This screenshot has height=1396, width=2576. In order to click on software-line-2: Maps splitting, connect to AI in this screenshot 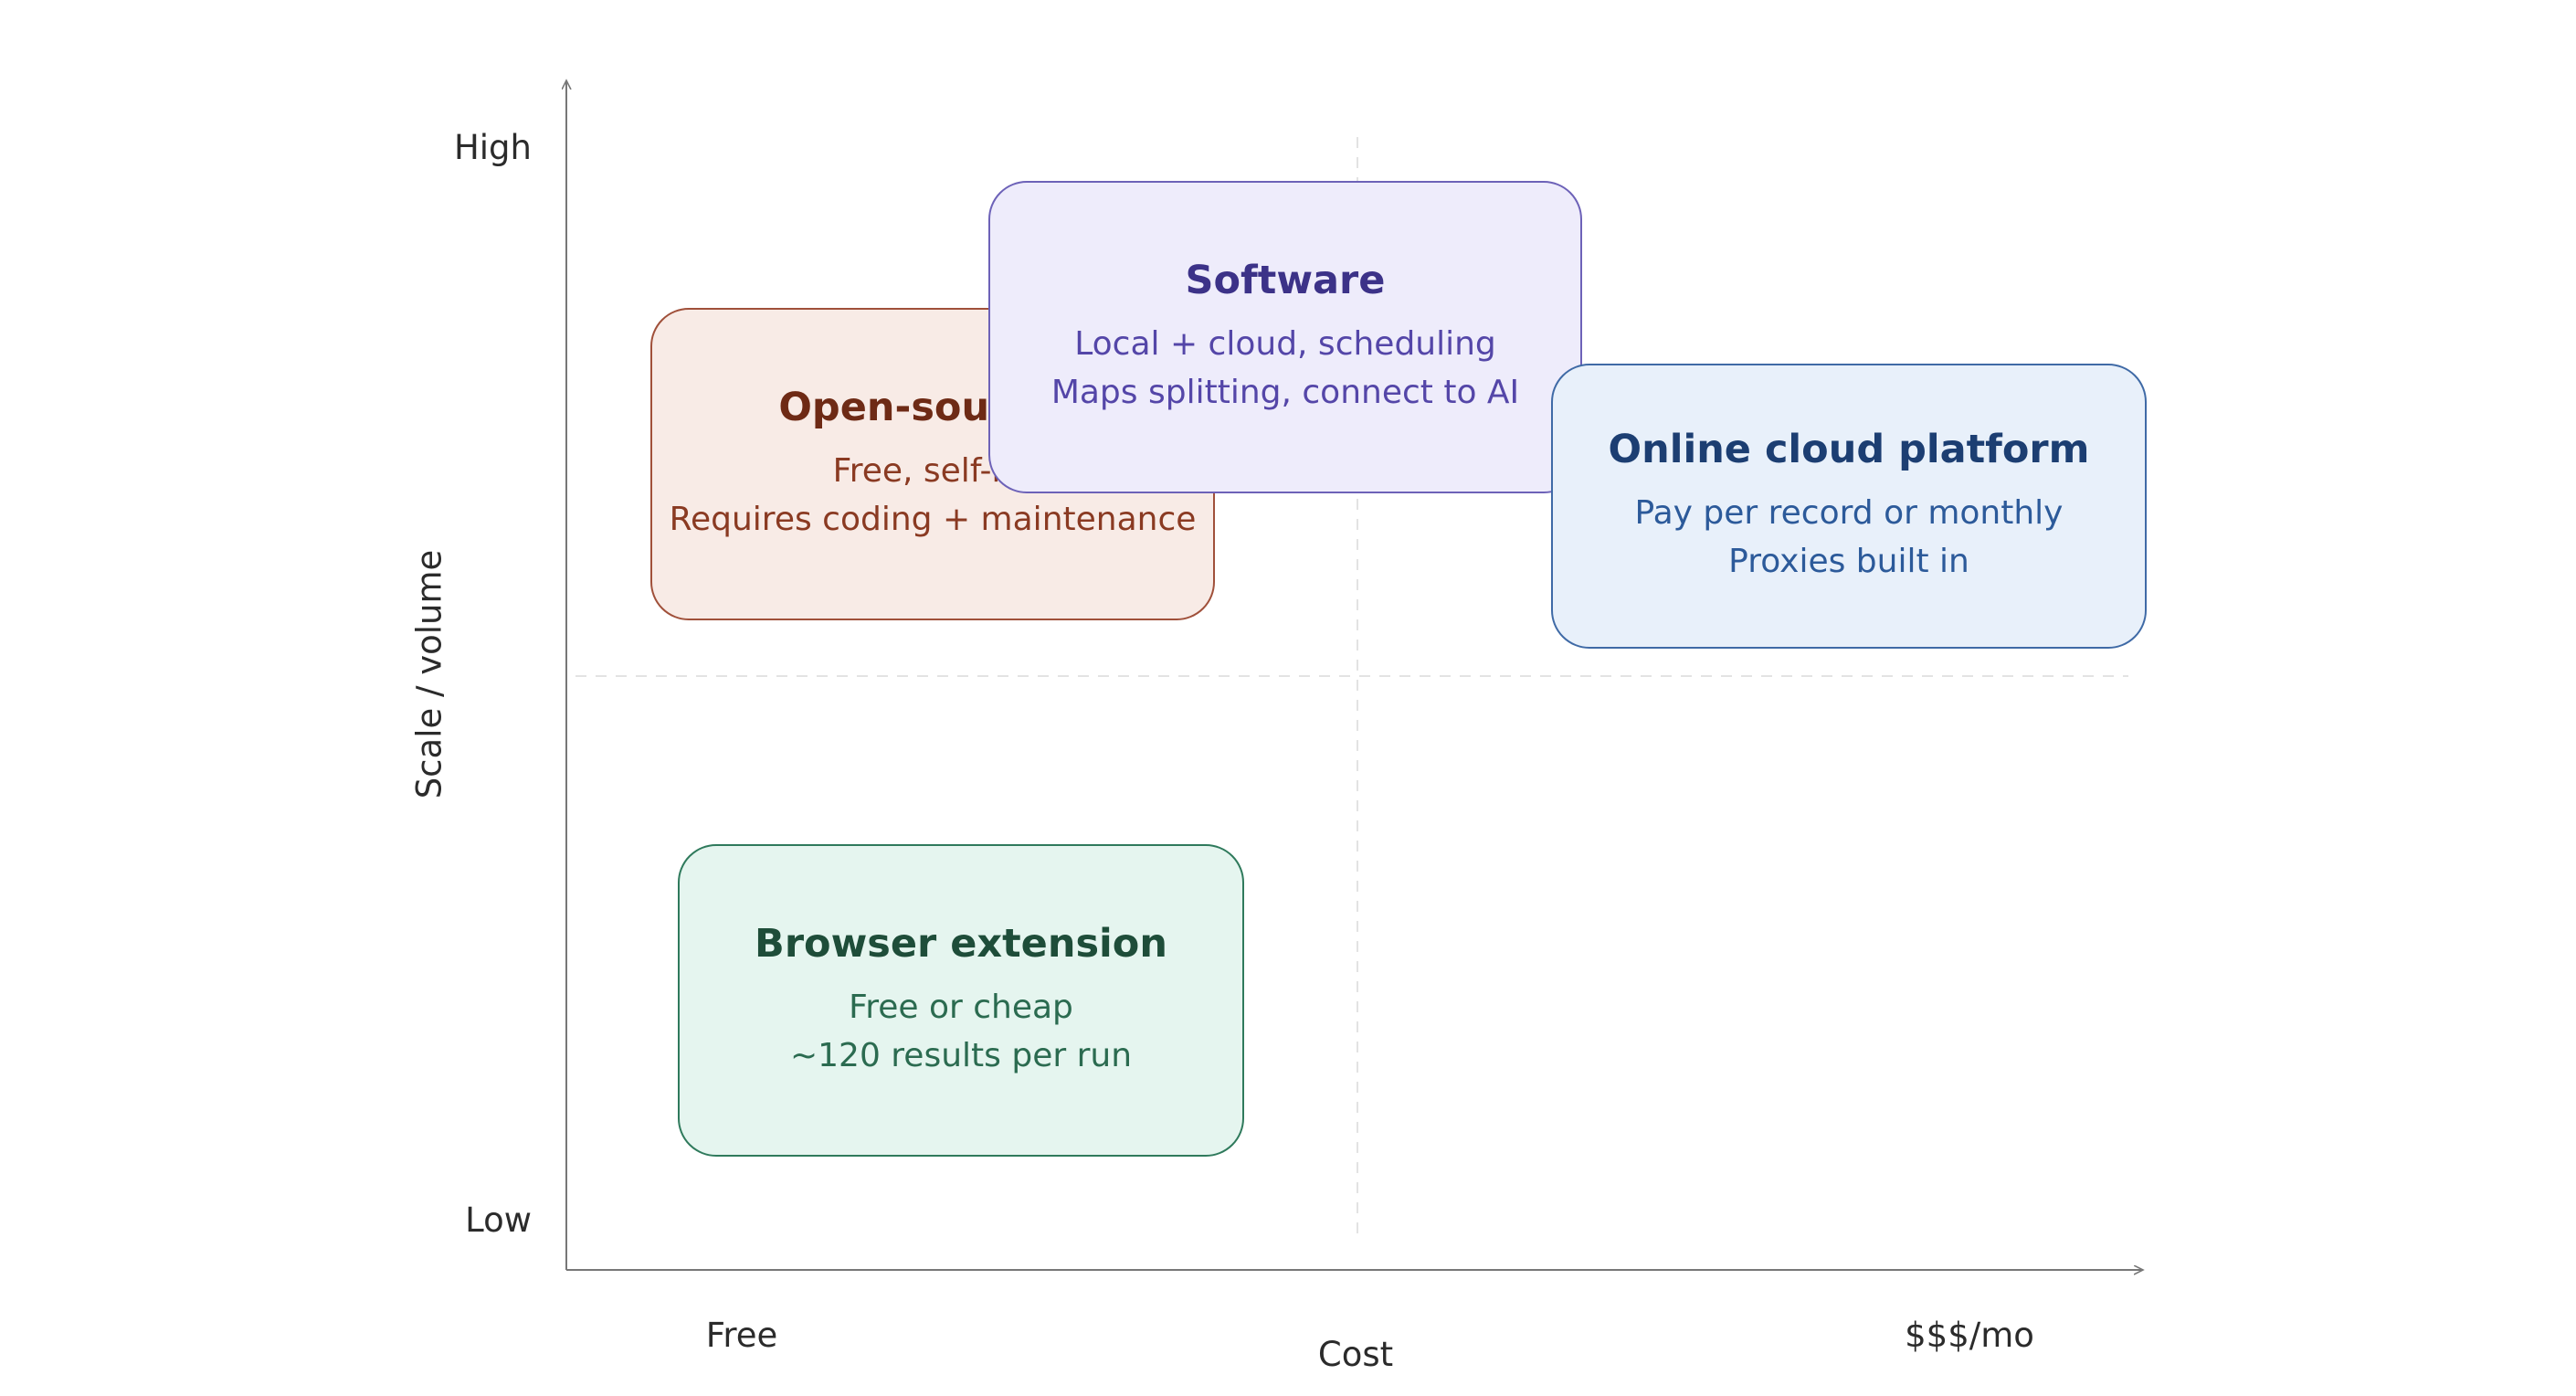, I will do `click(1285, 393)`.